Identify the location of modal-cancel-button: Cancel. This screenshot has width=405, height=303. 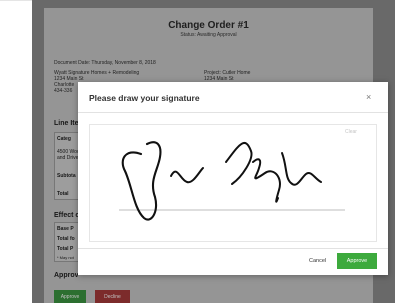
(317, 261).